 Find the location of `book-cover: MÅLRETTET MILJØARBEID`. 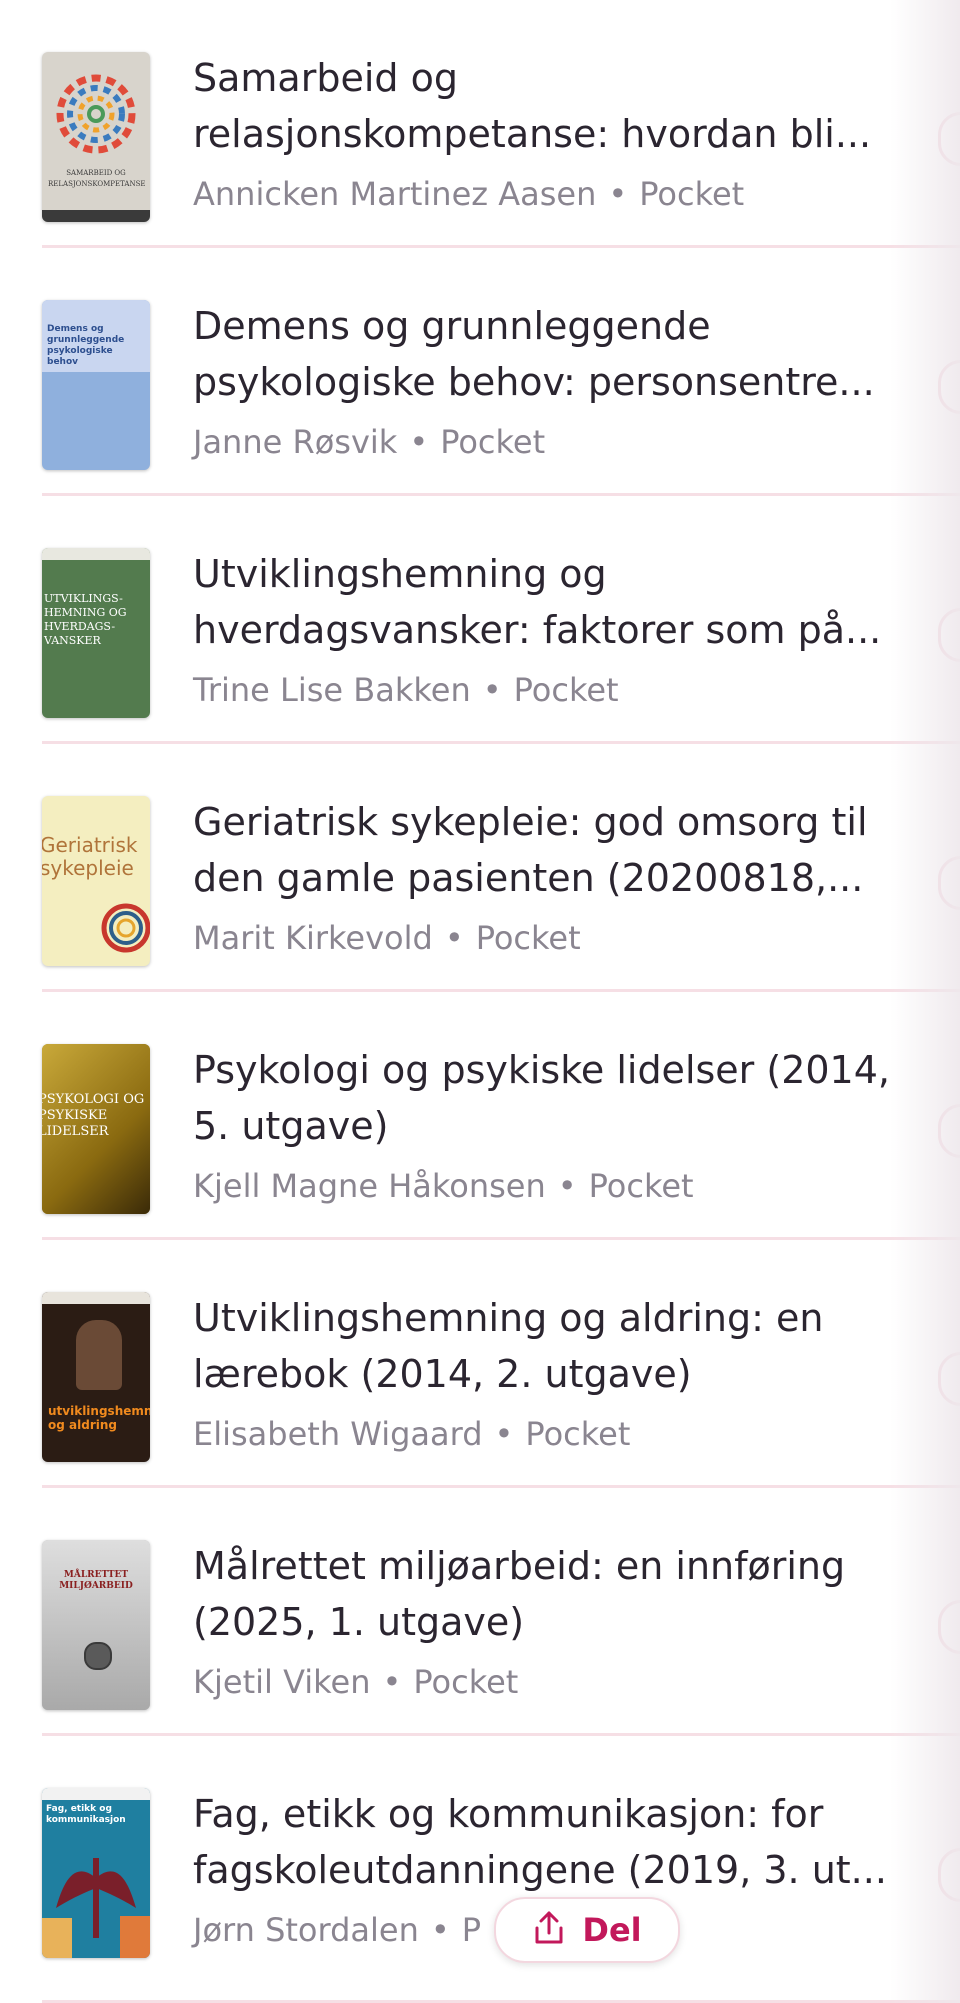

book-cover: MÅLRETTET MILJØARBEID is located at coordinates (96, 1625).